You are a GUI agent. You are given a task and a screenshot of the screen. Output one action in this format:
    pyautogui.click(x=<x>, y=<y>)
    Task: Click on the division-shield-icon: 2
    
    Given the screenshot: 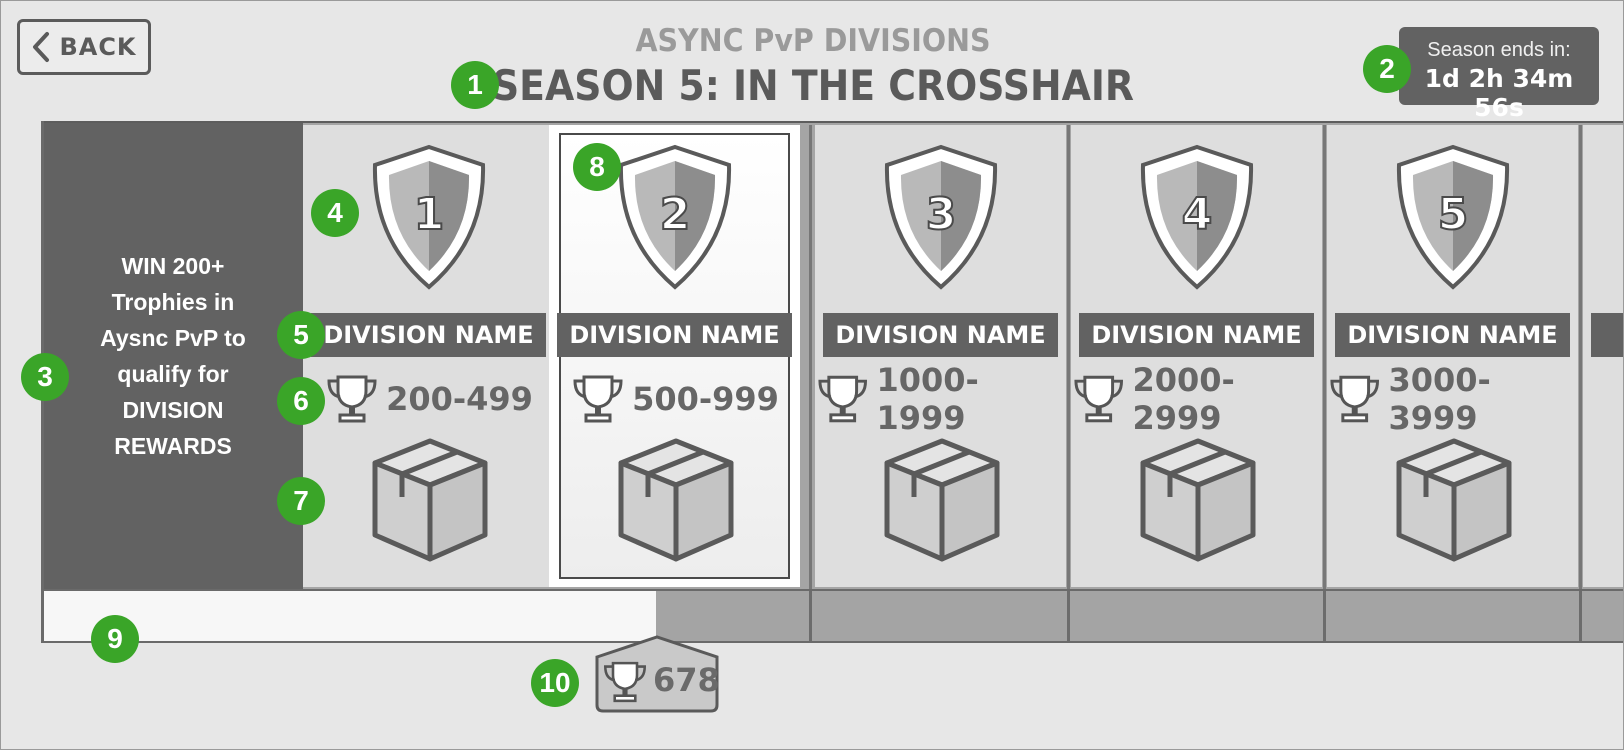 What is the action you would take?
    pyautogui.click(x=675, y=217)
    